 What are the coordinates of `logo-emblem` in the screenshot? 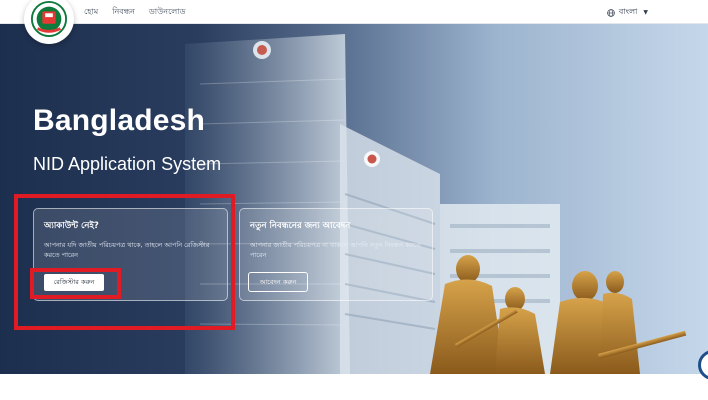 It's located at (49, 19).